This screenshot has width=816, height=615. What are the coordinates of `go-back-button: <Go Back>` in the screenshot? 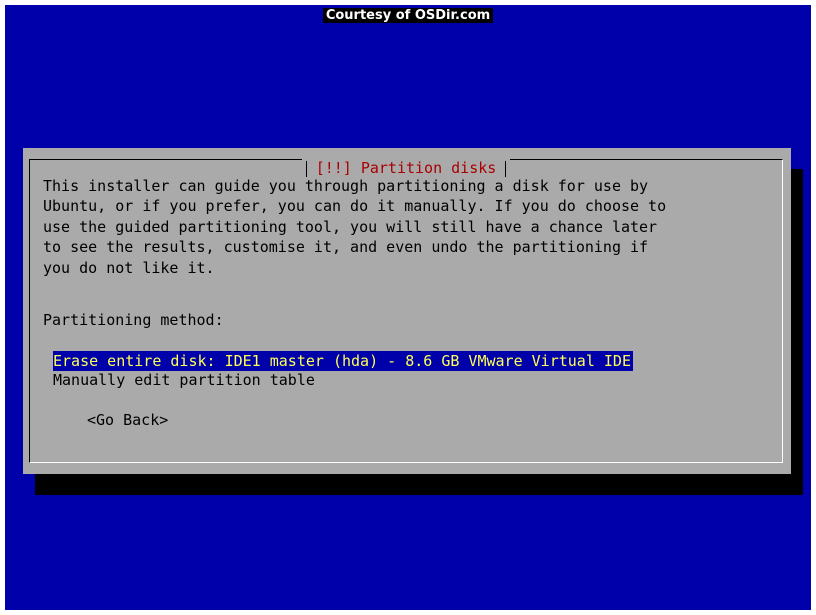 It's located at (127, 420).